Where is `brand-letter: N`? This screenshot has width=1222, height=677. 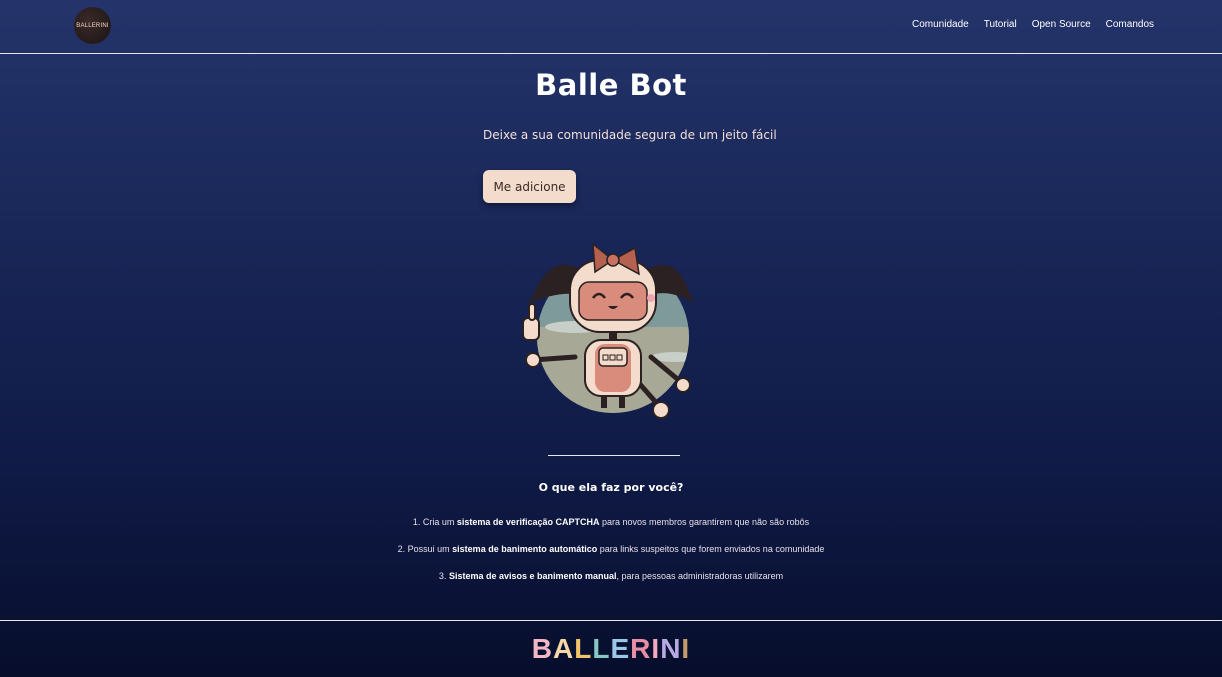 brand-letter: N is located at coordinates (671, 648).